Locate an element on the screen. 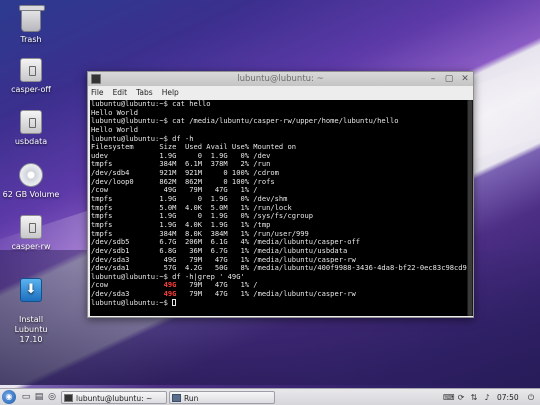  menu-tabs: Tabs is located at coordinates (144, 92).